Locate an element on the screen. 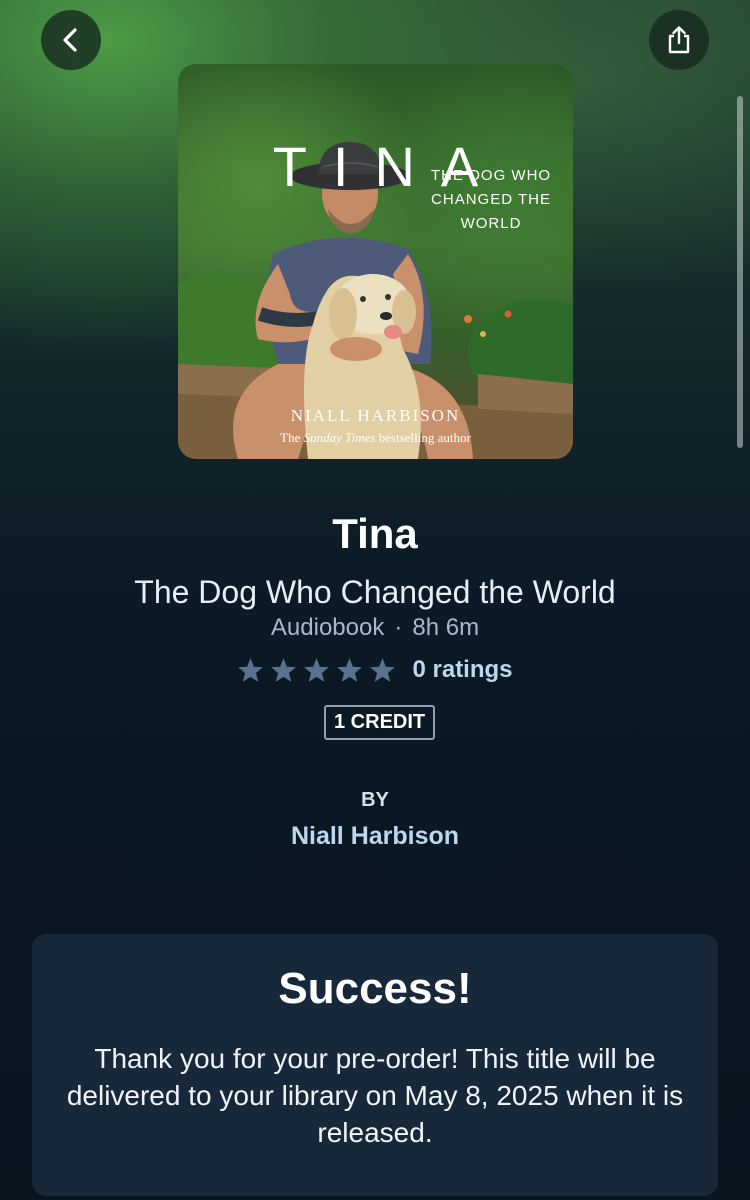 Image resolution: width=750 pixels, height=1200 pixels. back-button is located at coordinates (71, 40).